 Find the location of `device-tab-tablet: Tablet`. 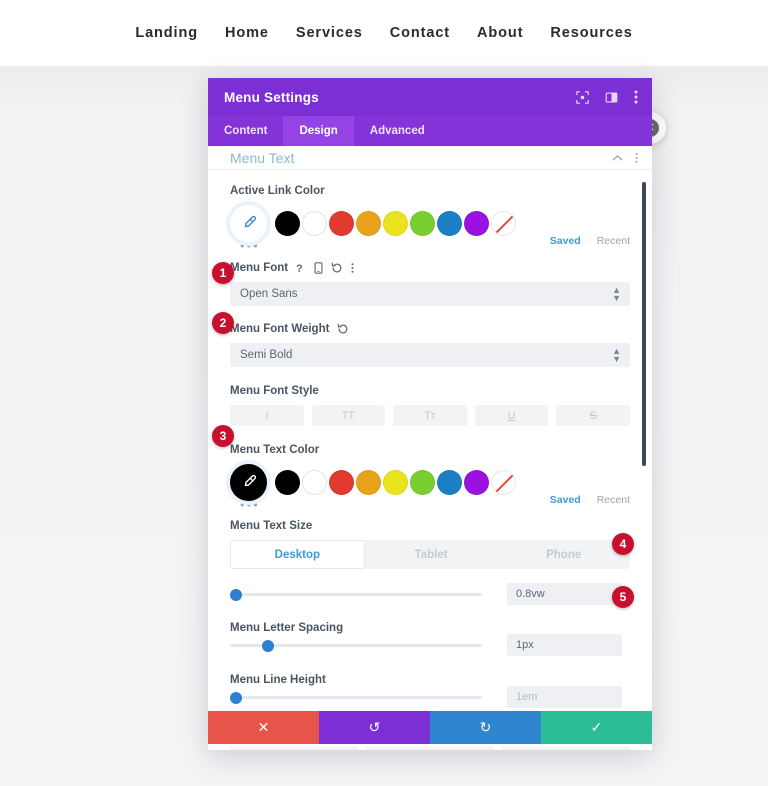

device-tab-tablet: Tablet is located at coordinates (431, 554).